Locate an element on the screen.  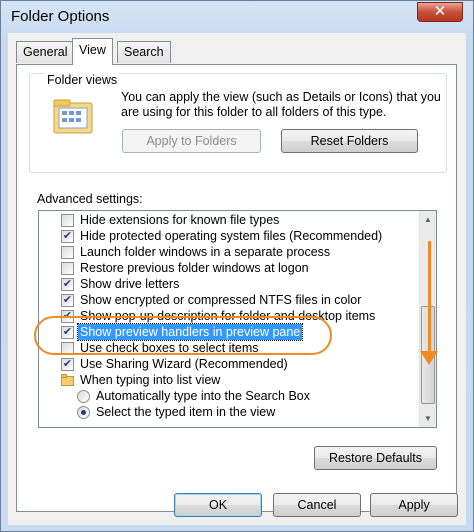
ok-button: OK is located at coordinates (218, 505).